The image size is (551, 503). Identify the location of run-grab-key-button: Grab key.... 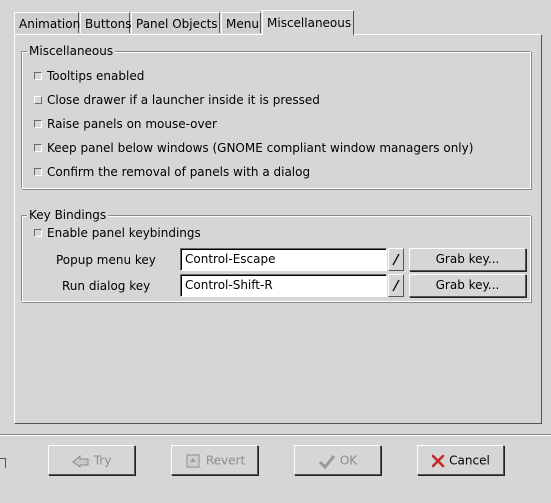
(467, 285).